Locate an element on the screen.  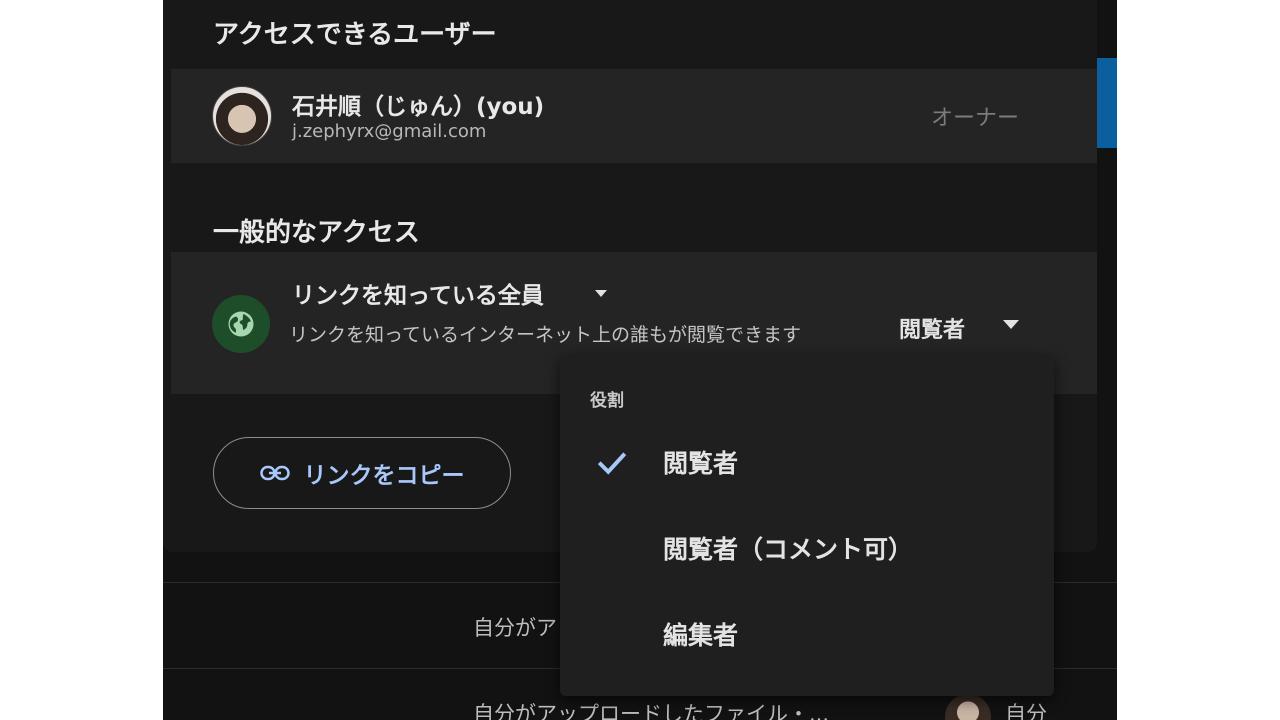
background-file-row-text: 自分がア is located at coordinates (515, 627).